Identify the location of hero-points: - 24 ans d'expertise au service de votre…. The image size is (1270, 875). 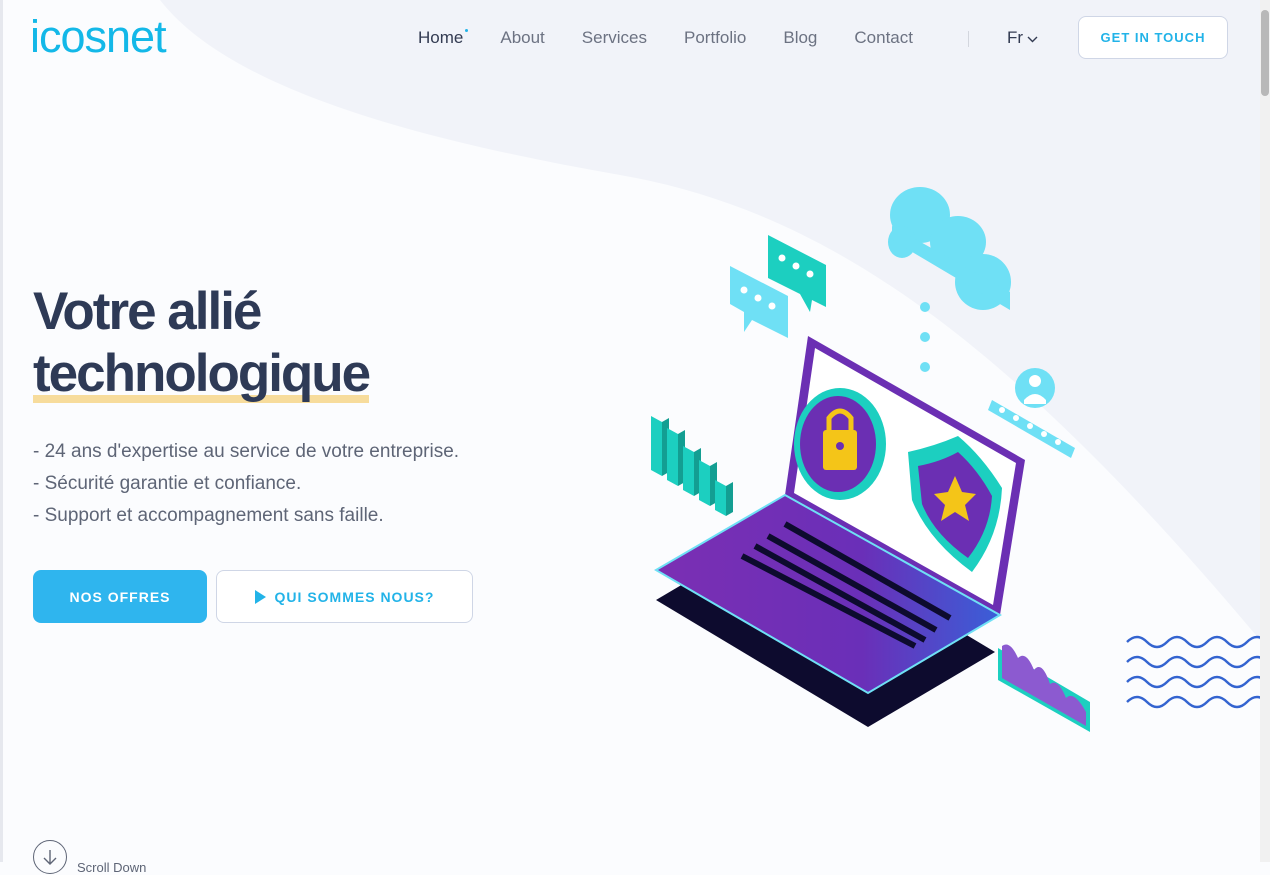
(246, 484).